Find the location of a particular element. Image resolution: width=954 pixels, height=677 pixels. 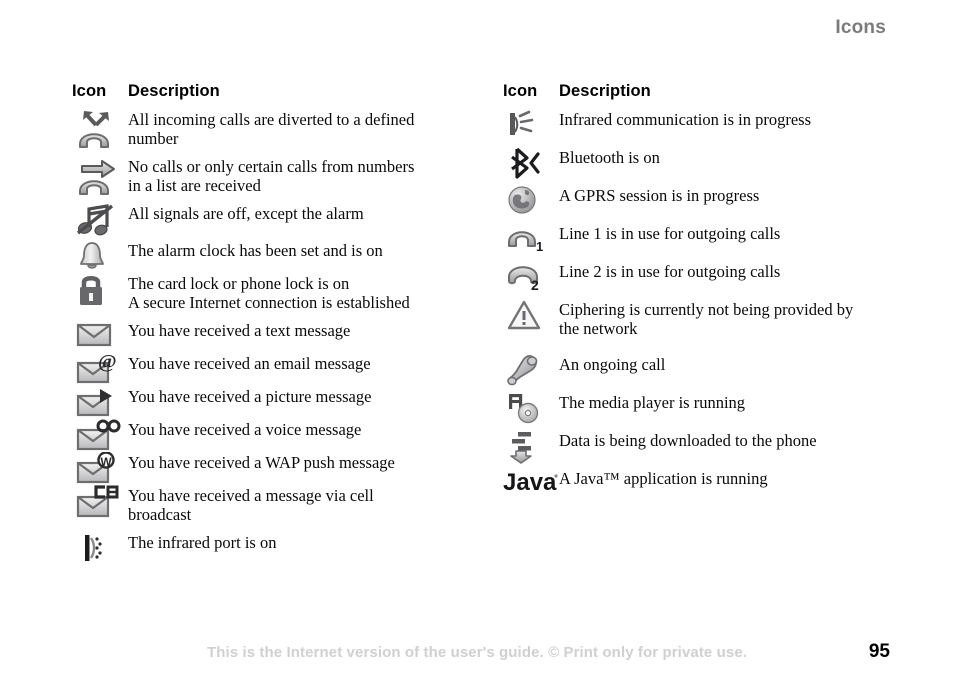

table-row-description: Bluetooth is on is located at coordinates (609, 157).